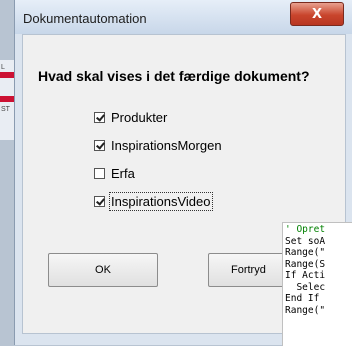  I want to click on close-button: X, so click(317, 14).